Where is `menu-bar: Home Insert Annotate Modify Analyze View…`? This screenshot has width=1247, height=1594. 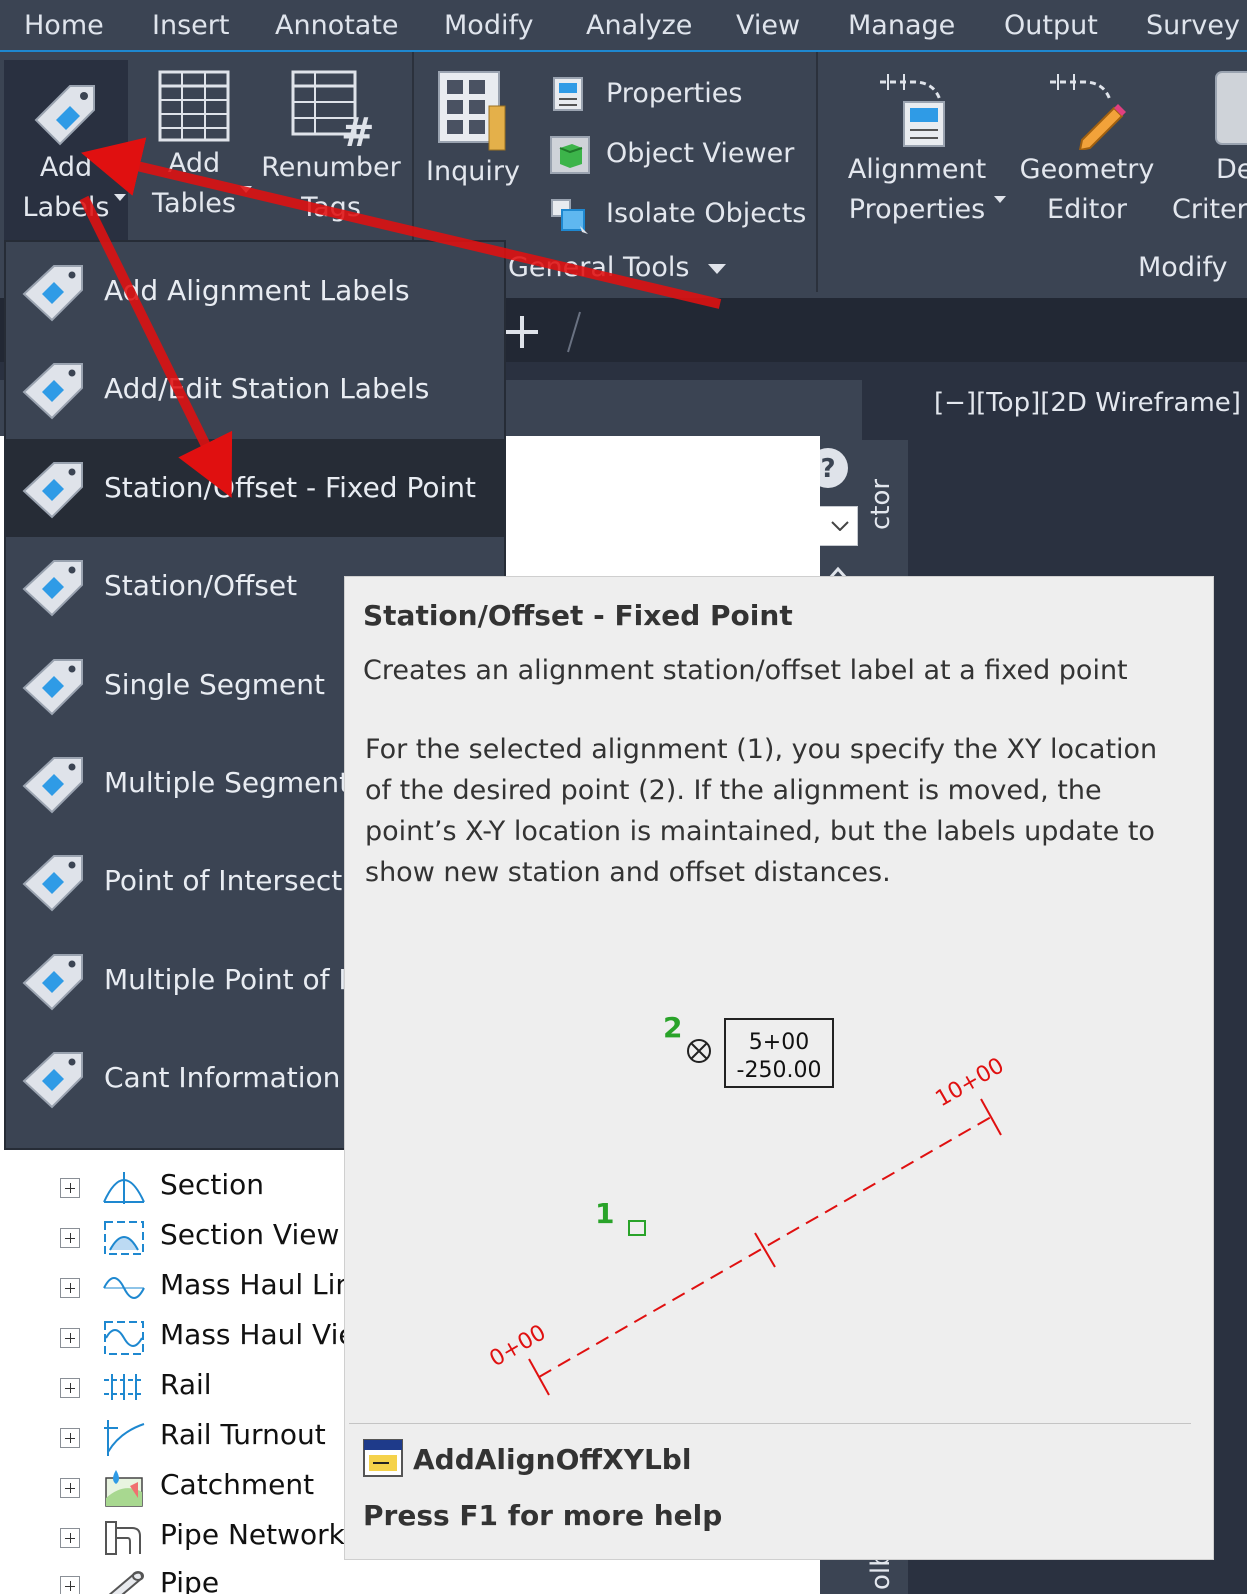 menu-bar: Home Insert Annotate Modify Analyze View… is located at coordinates (623, 26).